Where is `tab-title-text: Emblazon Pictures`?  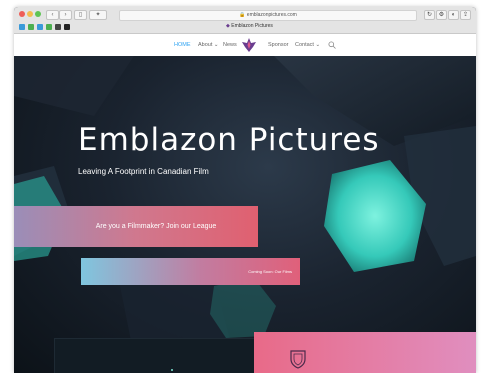
tab-title-text: Emblazon Pictures is located at coordinates (252, 26).